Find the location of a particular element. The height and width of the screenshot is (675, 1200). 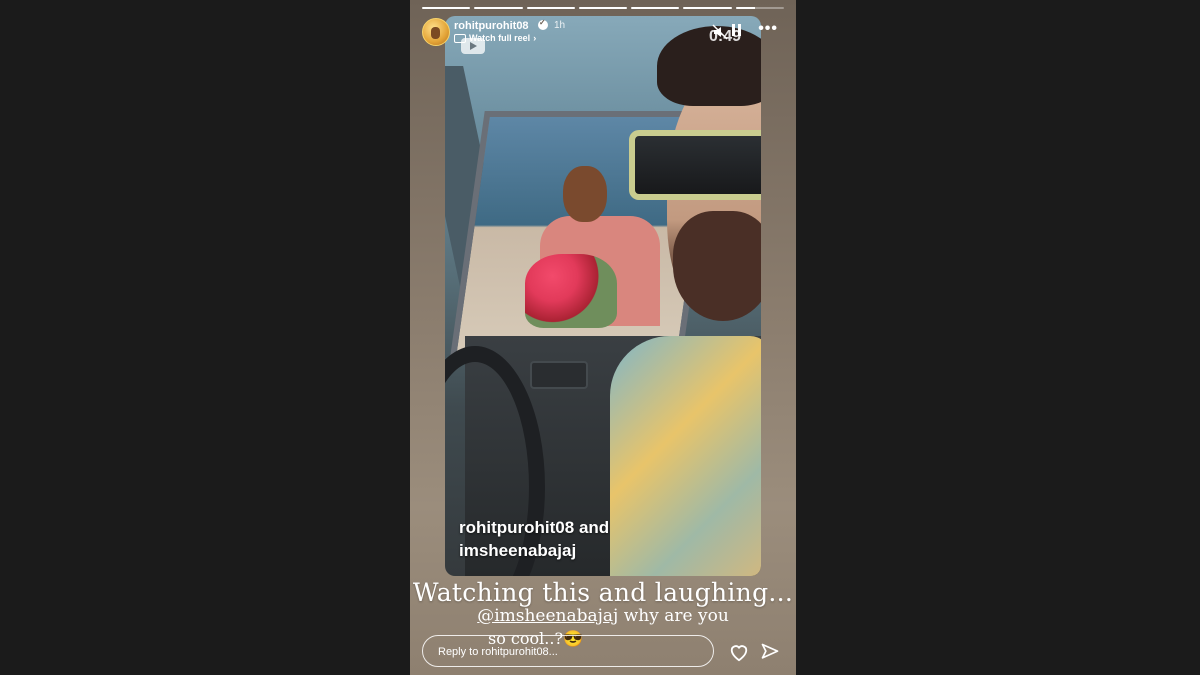

story-header: rohitpurohit08 1h Watch full reel › ••• is located at coordinates (603, 33).